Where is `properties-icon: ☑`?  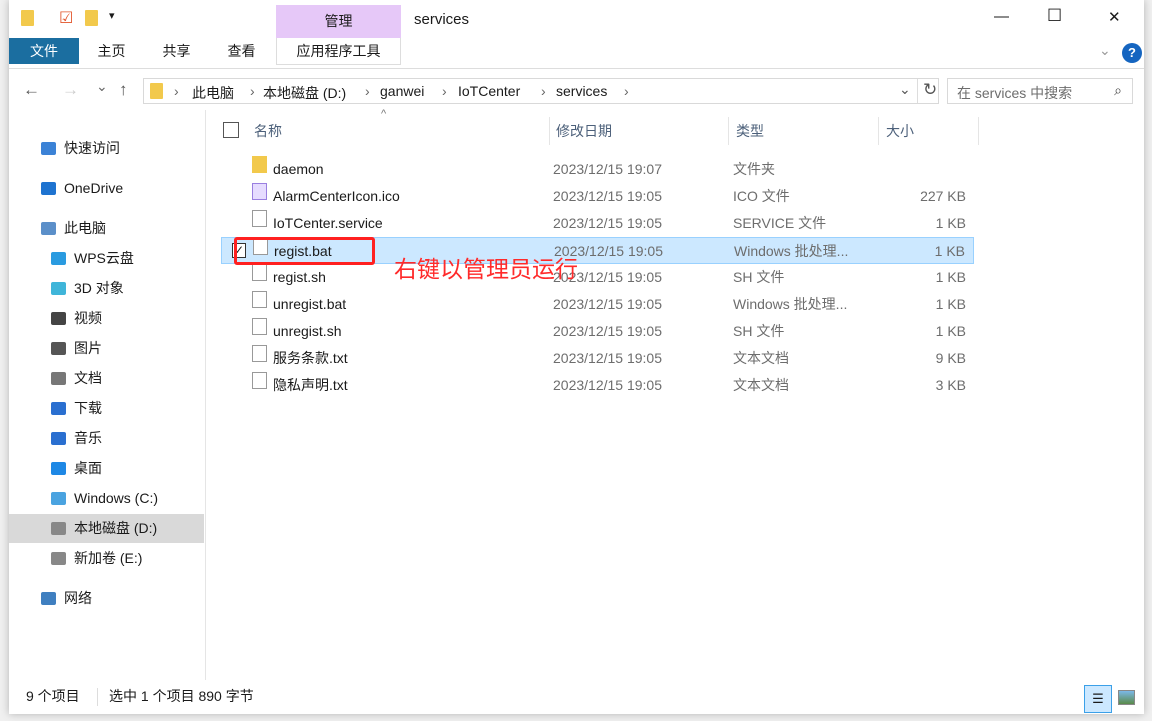
properties-icon: ☑ is located at coordinates (66, 18).